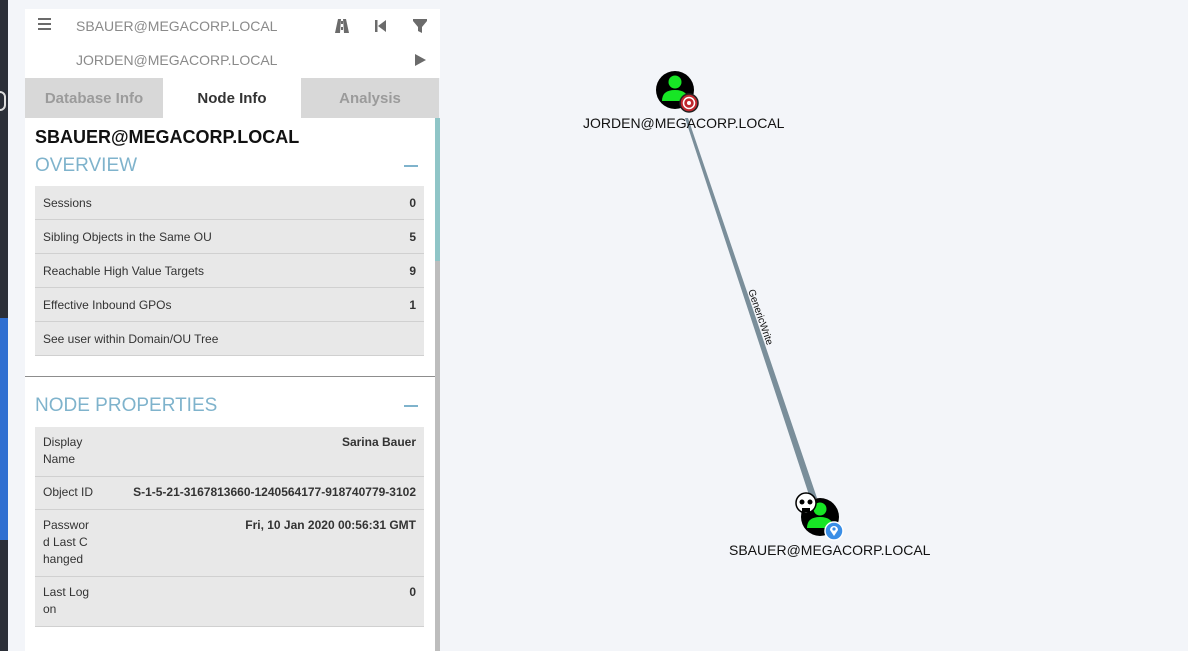 The height and width of the screenshot is (651, 1188). What do you see at coordinates (176, 26) in the screenshot?
I see `start-node-input: SBAUER@MEGACORP.LOCAL` at bounding box center [176, 26].